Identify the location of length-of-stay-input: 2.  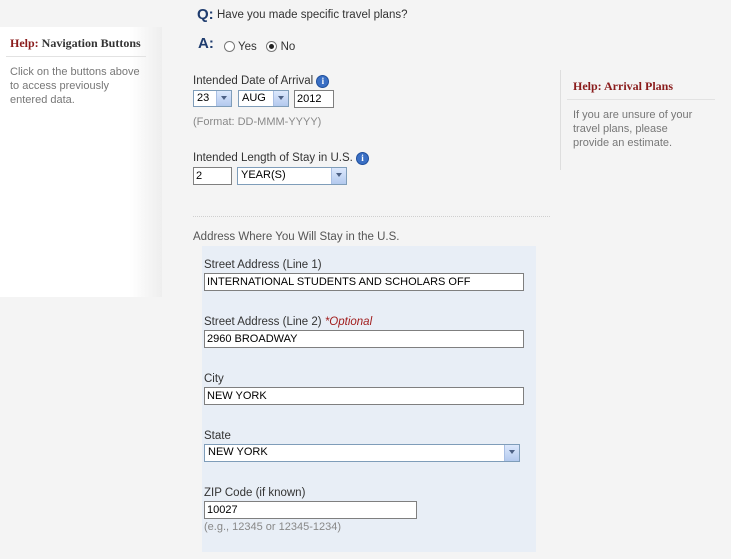
(212, 176).